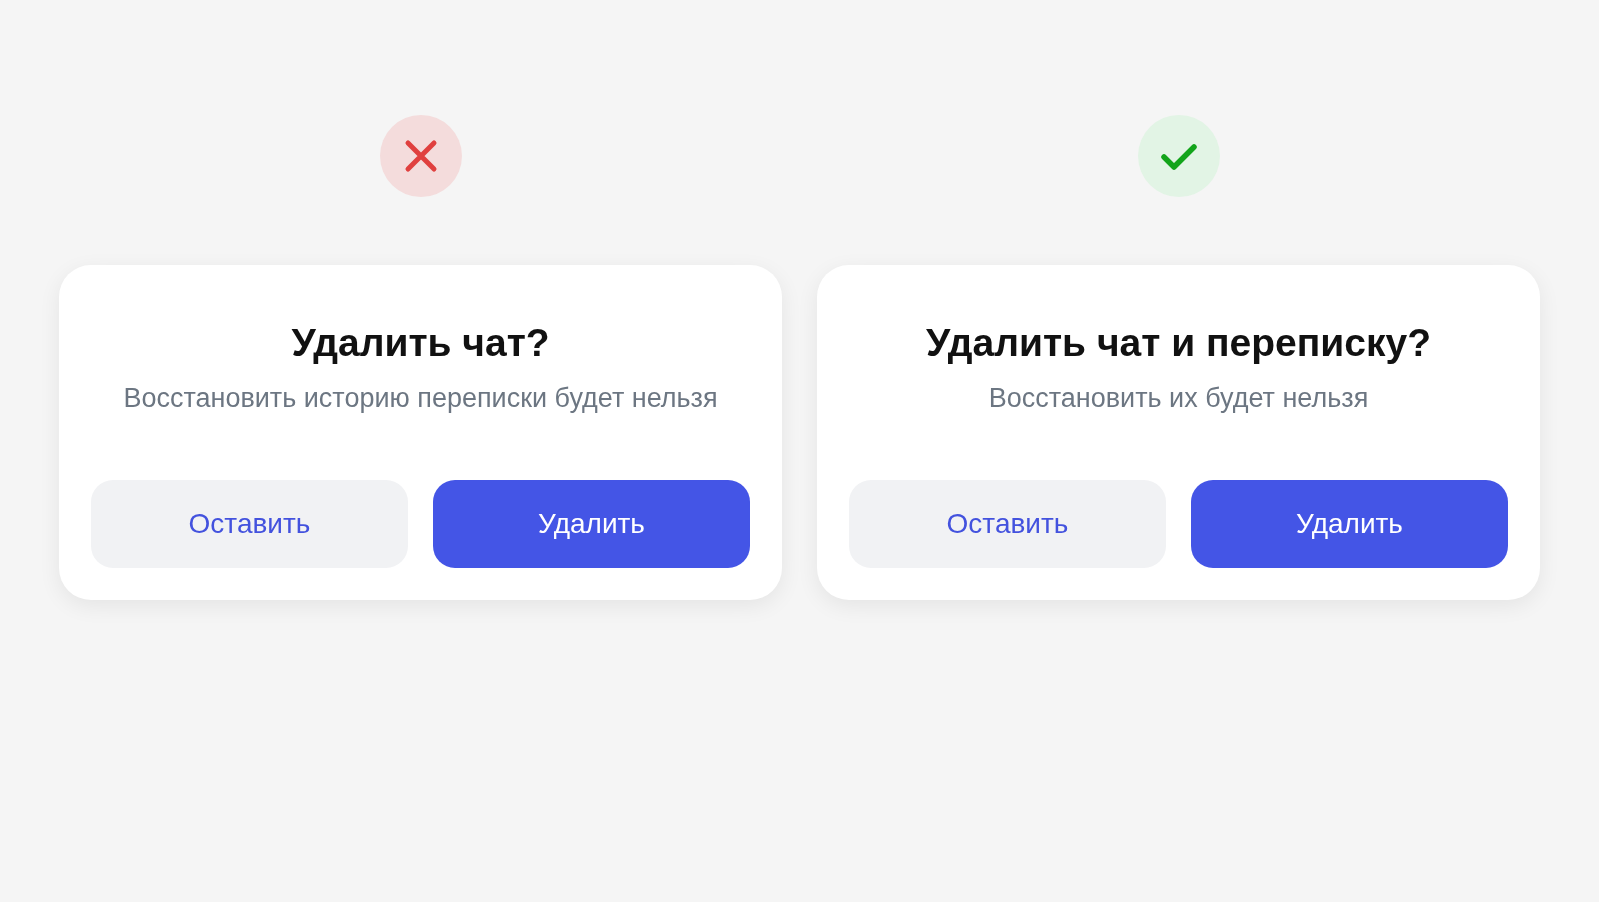 This screenshot has width=1599, height=902. Describe the element at coordinates (1178, 398) in the screenshot. I see `dialog-message: Восстановить их будет нельзя` at that location.